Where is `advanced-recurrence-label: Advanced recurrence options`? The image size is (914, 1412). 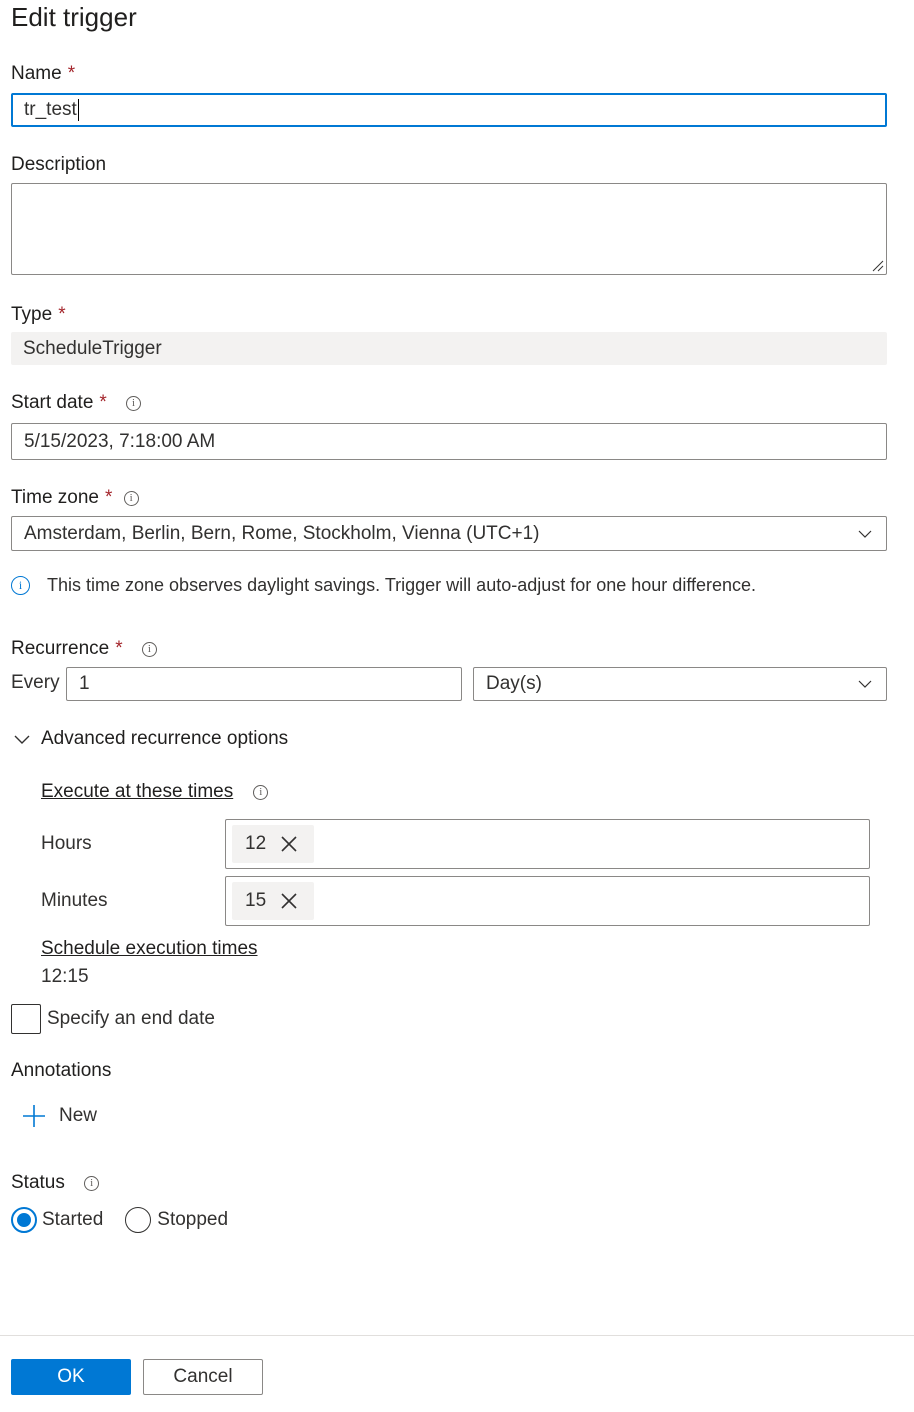
advanced-recurrence-label: Advanced recurrence options is located at coordinates (165, 738).